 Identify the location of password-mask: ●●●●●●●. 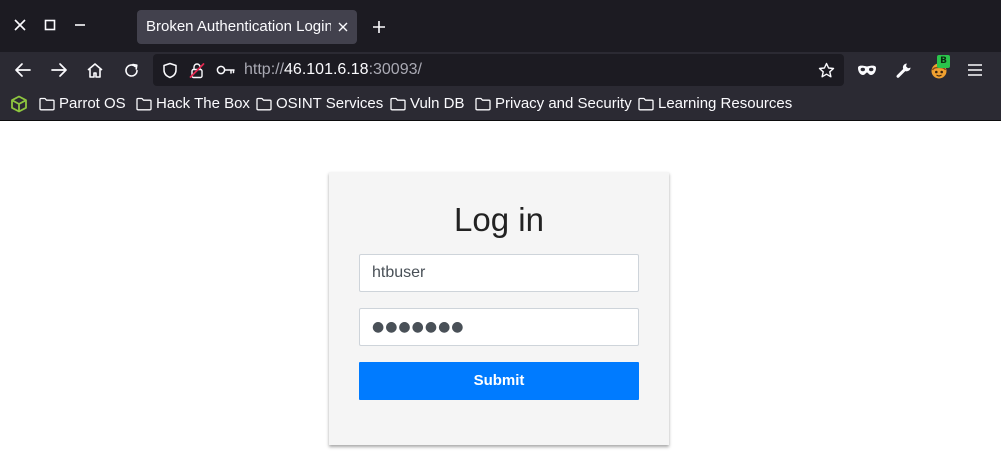
(418, 327).